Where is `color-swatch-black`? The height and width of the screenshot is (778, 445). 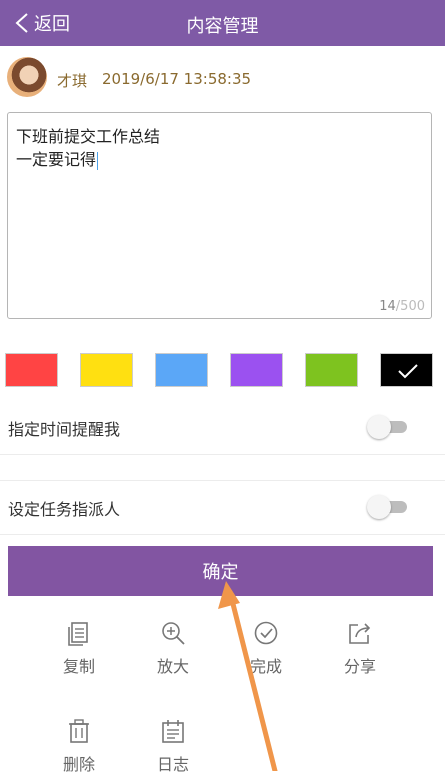 color-swatch-black is located at coordinates (406, 370).